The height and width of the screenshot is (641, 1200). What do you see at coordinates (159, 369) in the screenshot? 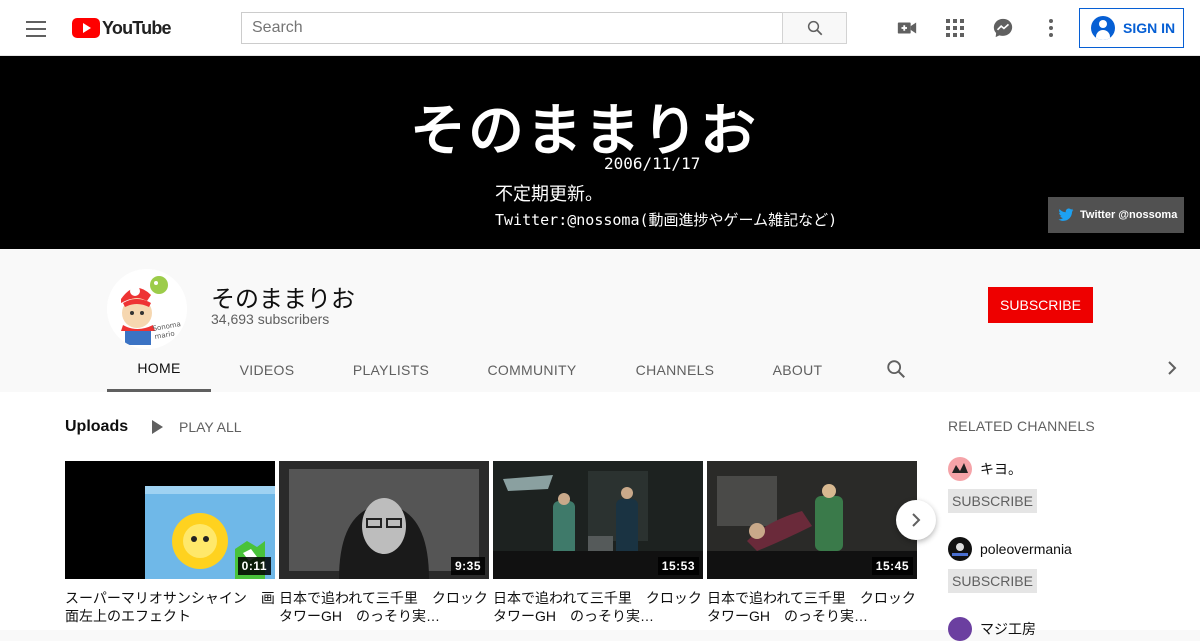
I see `tab-home: HOME` at bounding box center [159, 369].